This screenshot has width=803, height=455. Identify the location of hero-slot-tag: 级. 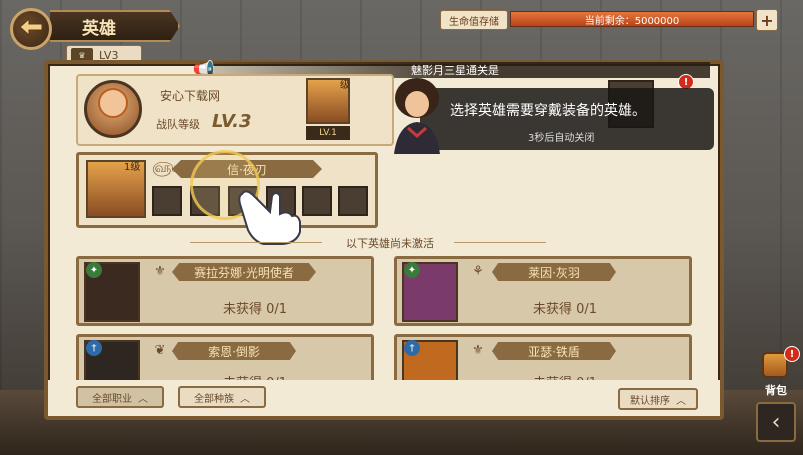
(345, 85).